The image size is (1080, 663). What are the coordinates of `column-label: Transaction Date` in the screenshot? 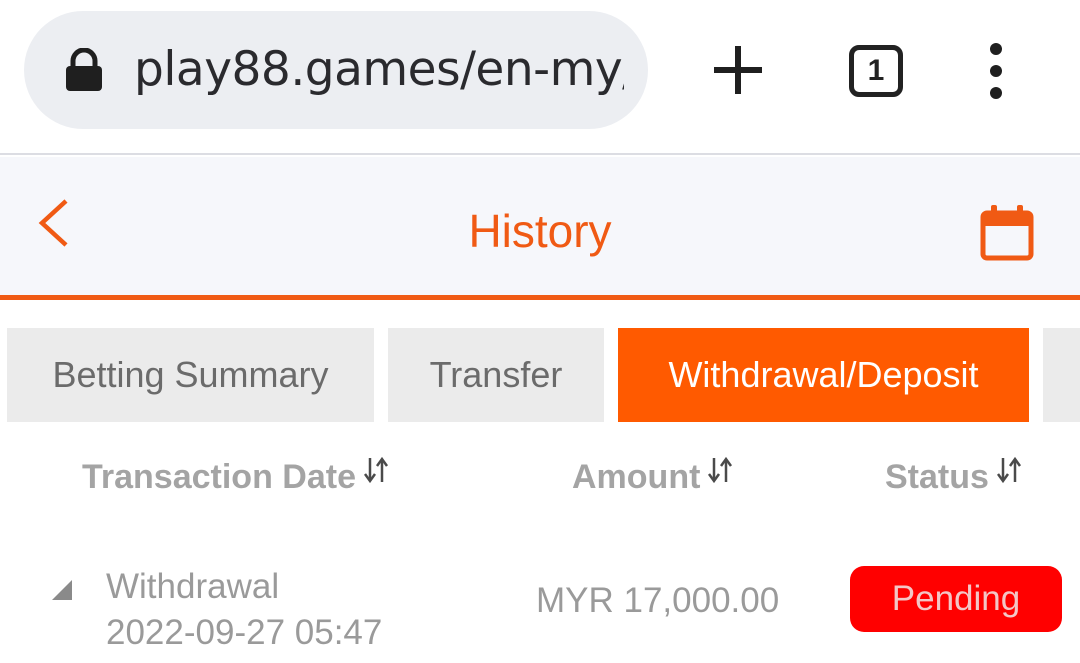 It's located at (219, 476).